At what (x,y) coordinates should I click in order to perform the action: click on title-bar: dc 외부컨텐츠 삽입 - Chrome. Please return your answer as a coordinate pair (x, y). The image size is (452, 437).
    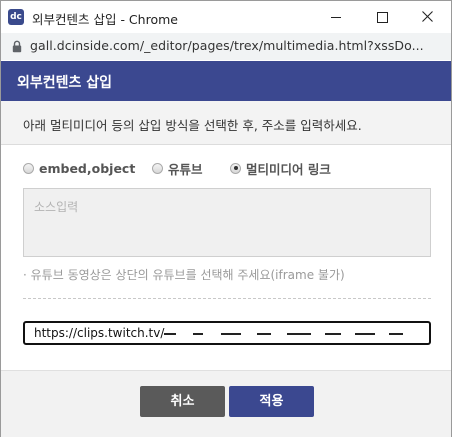
    Looking at the image, I should click on (226, 17).